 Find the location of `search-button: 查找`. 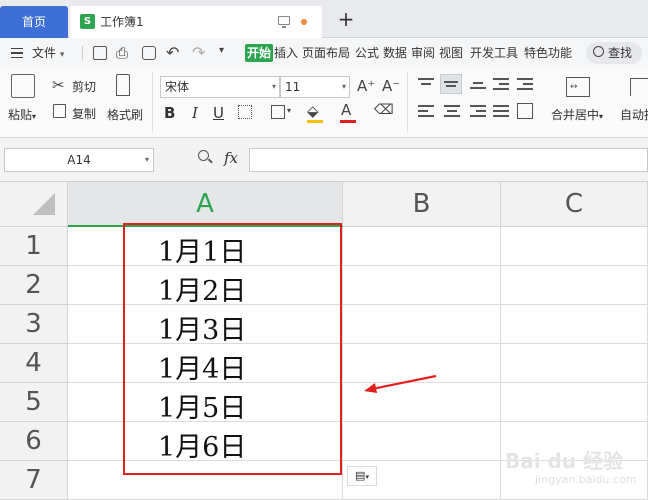

search-button: 查找 is located at coordinates (614, 53).